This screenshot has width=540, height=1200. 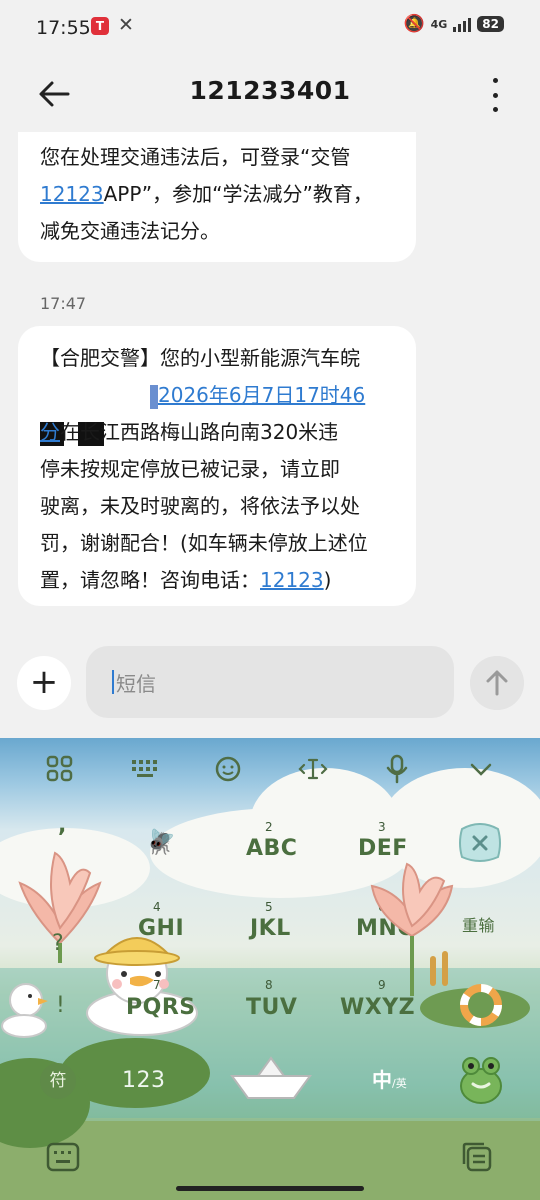 What do you see at coordinates (462, 24) in the screenshot?
I see `signal-icon` at bounding box center [462, 24].